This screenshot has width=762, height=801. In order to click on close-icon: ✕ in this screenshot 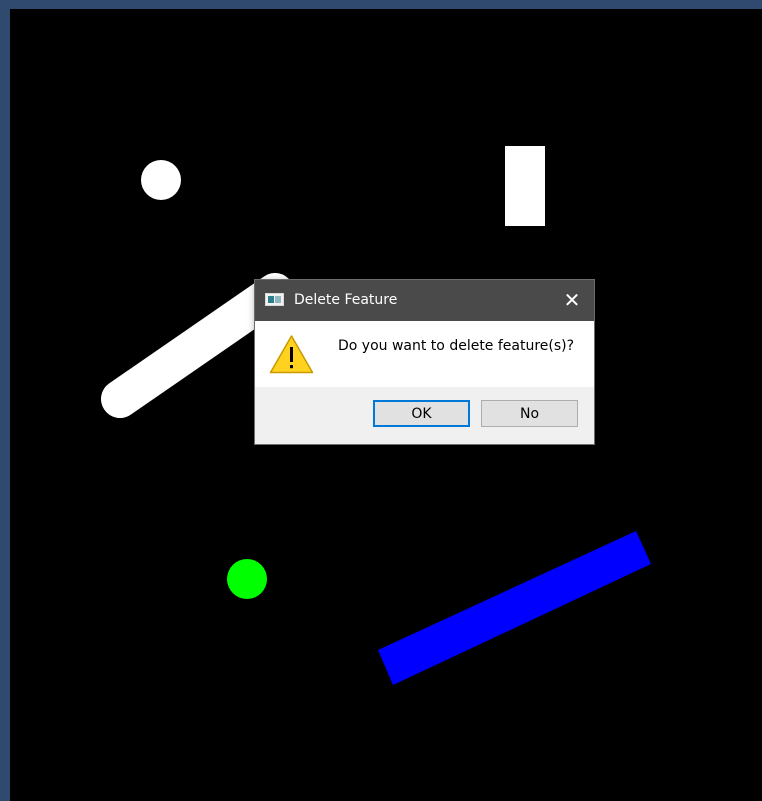, I will do `click(572, 300)`.